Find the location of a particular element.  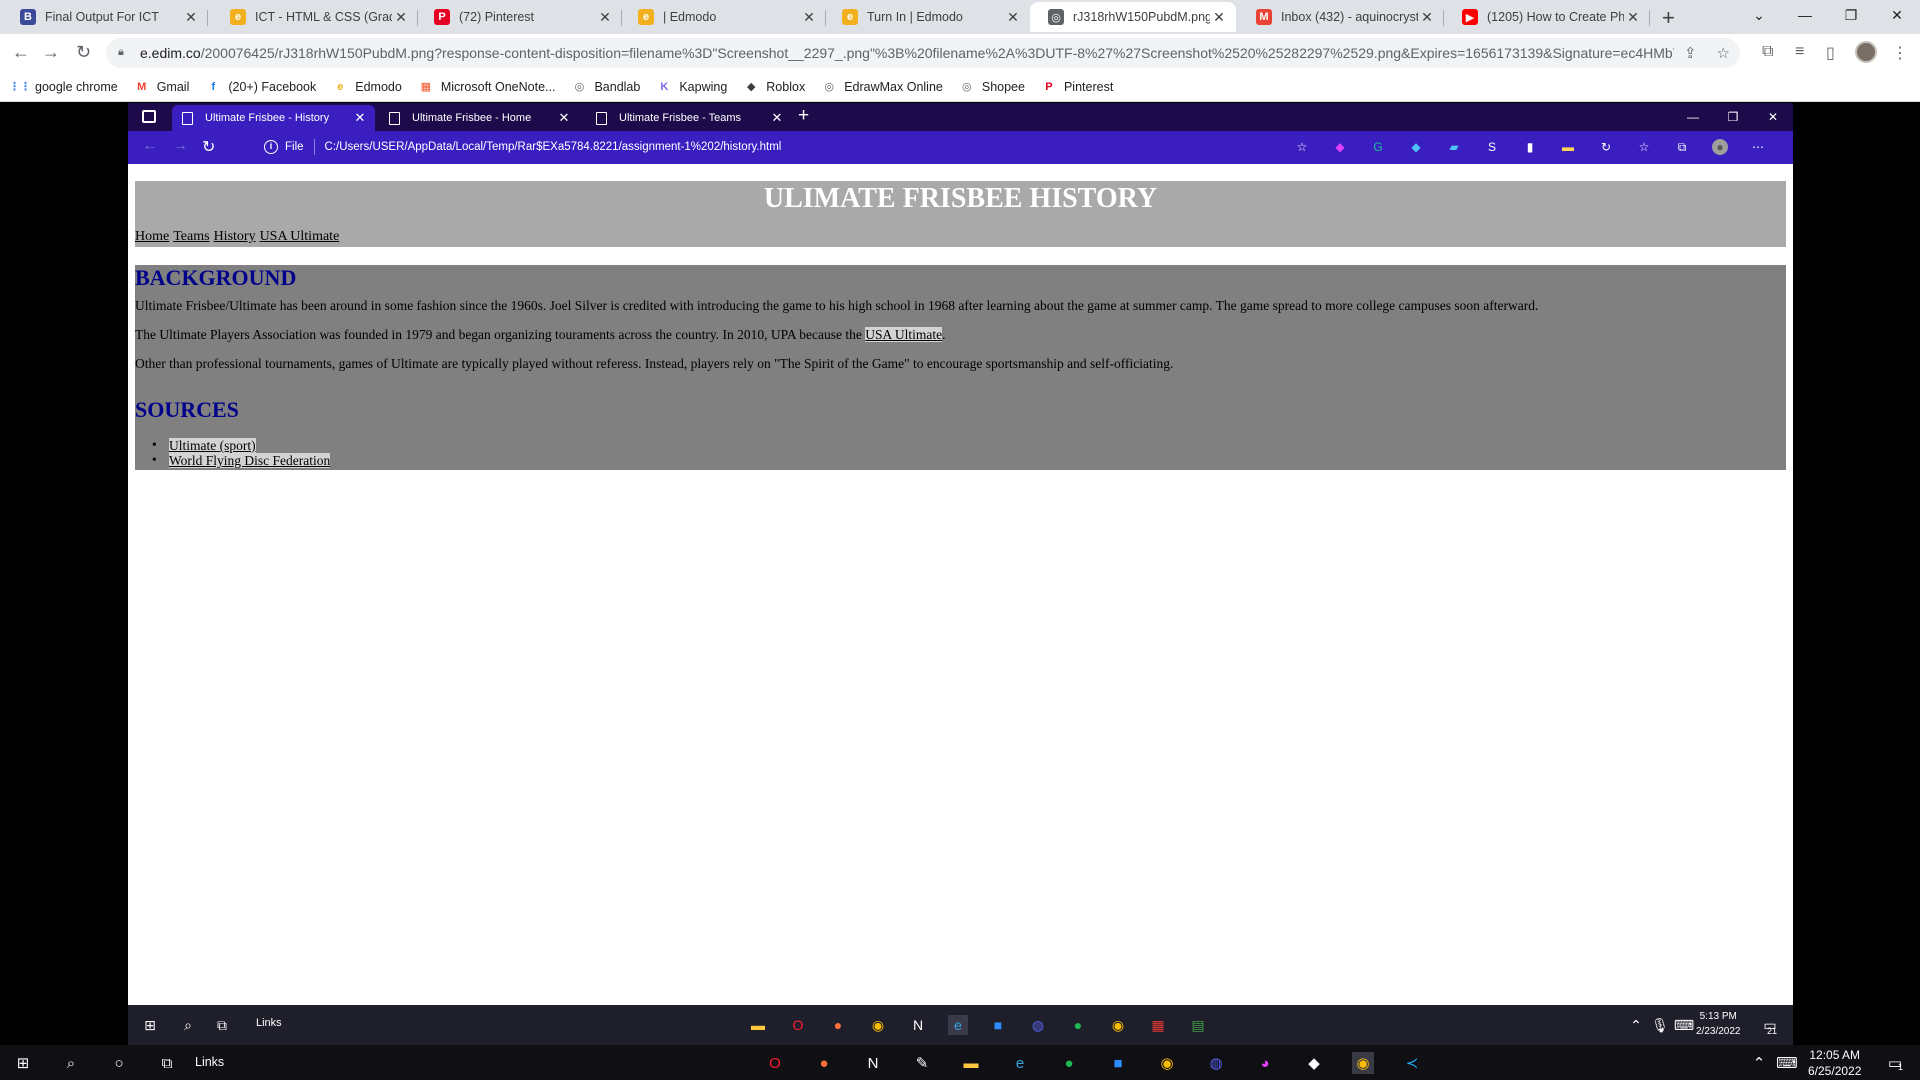

chrome-tab: P (72) Pinterest ✕ is located at coordinates (519, 17).